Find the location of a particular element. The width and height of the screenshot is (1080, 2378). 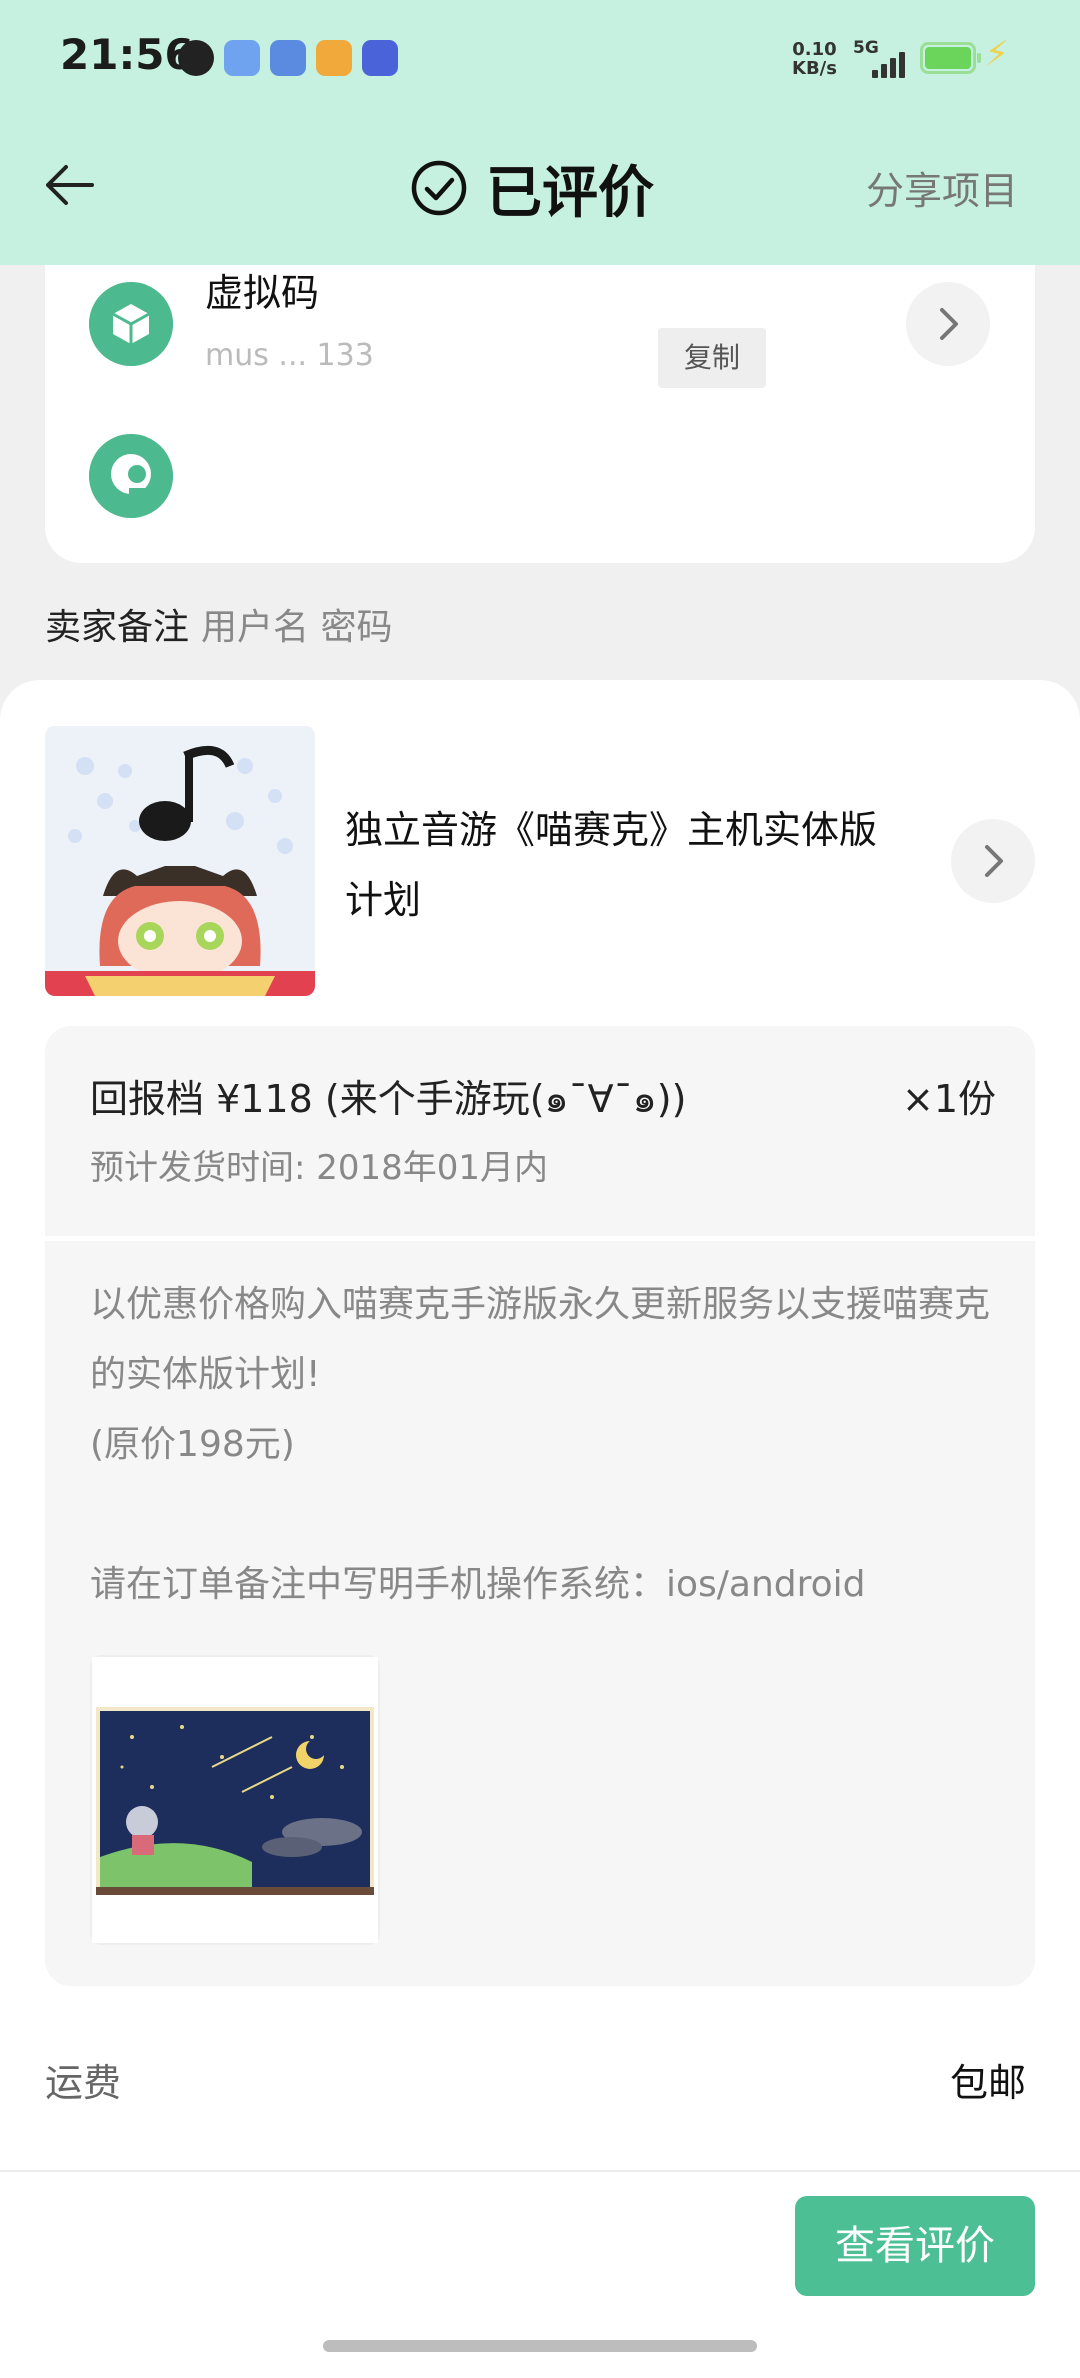

view-review-button: 查看评价 is located at coordinates (915, 2246).